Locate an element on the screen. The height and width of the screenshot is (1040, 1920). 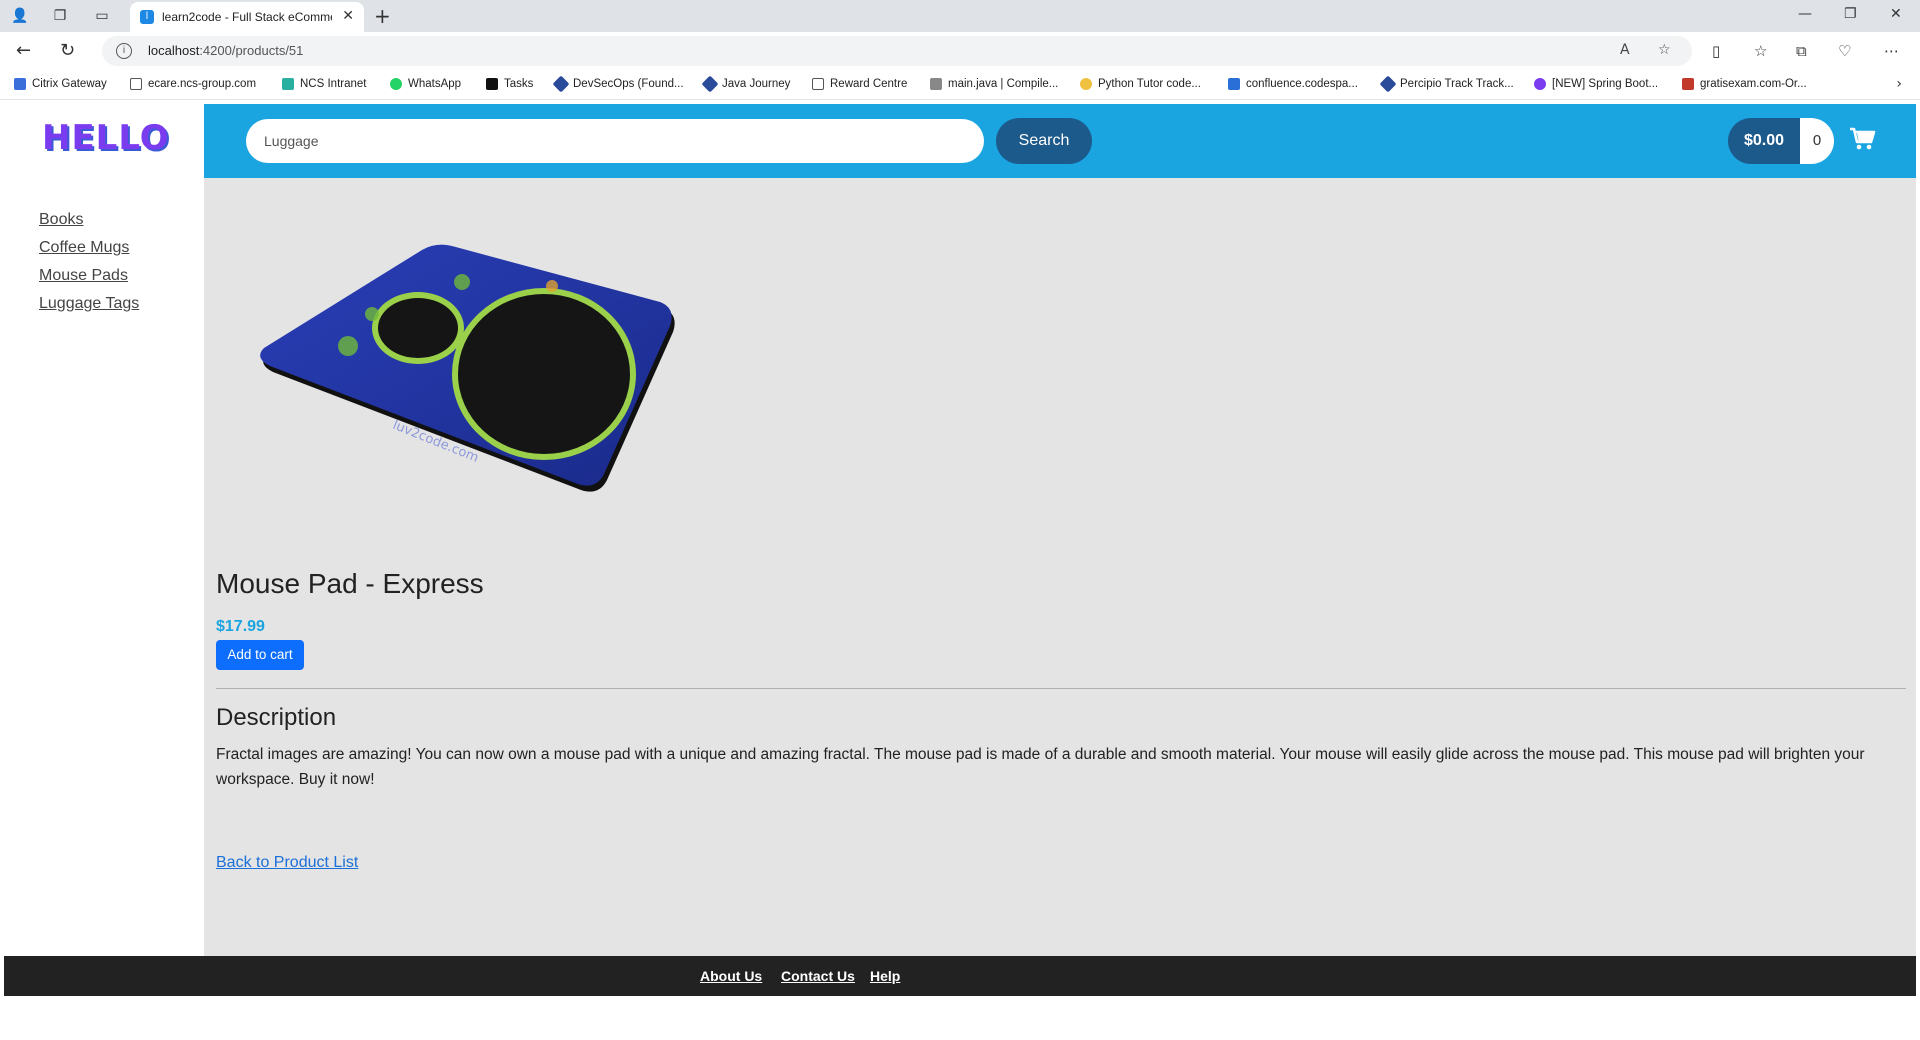
more-menu-icon: ⋯ is located at coordinates (1891, 51).